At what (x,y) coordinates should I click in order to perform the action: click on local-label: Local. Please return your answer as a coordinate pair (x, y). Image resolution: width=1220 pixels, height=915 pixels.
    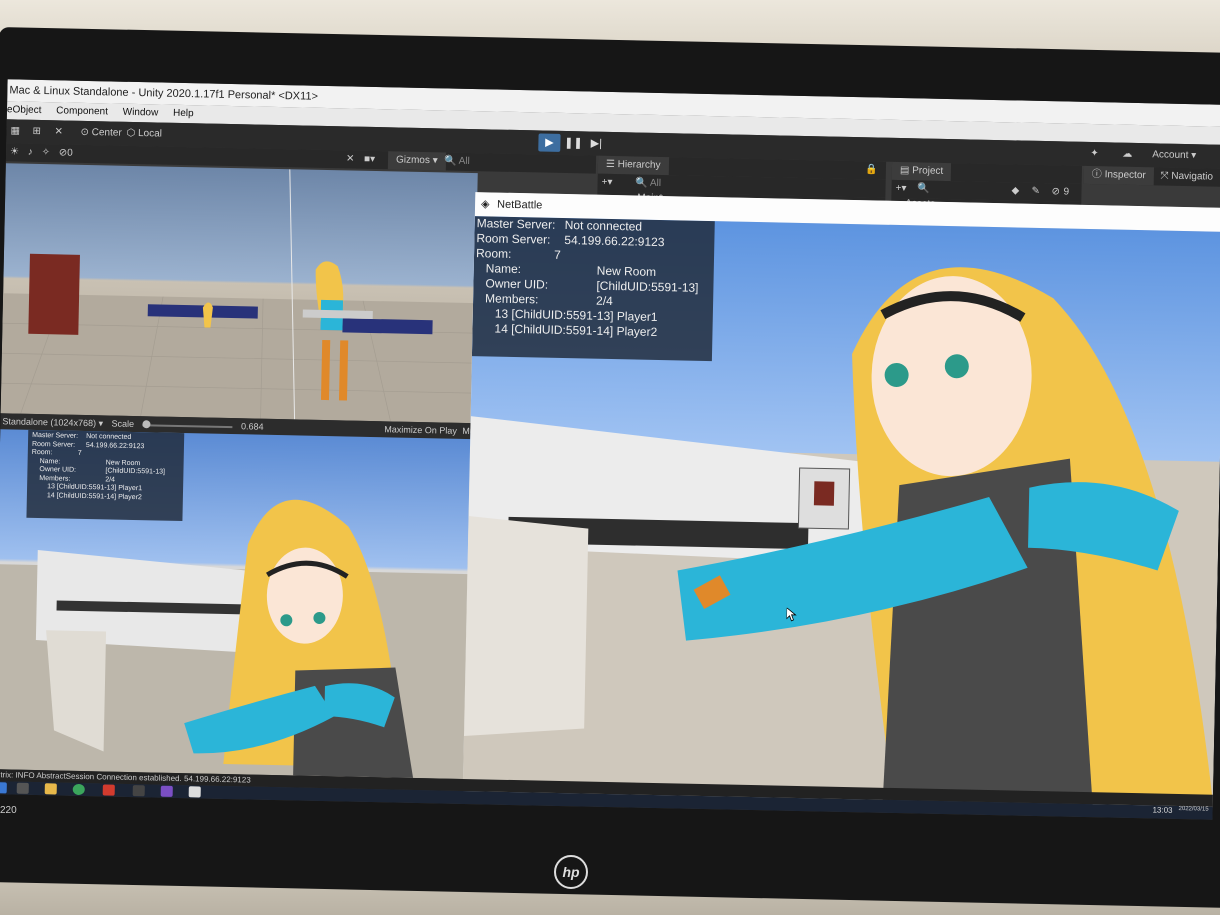
    Looking at the image, I should click on (150, 134).